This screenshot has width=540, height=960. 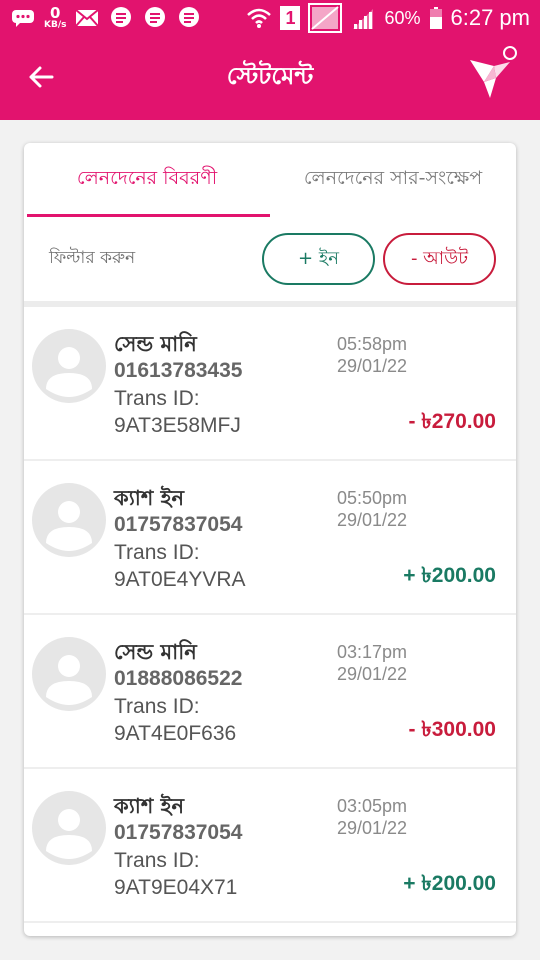 What do you see at coordinates (436, 18) in the screenshot?
I see `battery-icon` at bounding box center [436, 18].